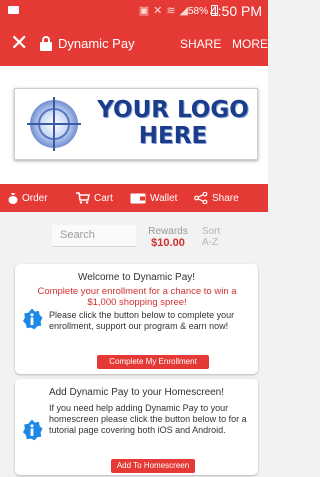 Image resolution: width=320 pixels, height=477 pixels. Describe the element at coordinates (136, 277) in the screenshot. I see `welcome-card-title: Welcome to Dynamic Pay!` at that location.